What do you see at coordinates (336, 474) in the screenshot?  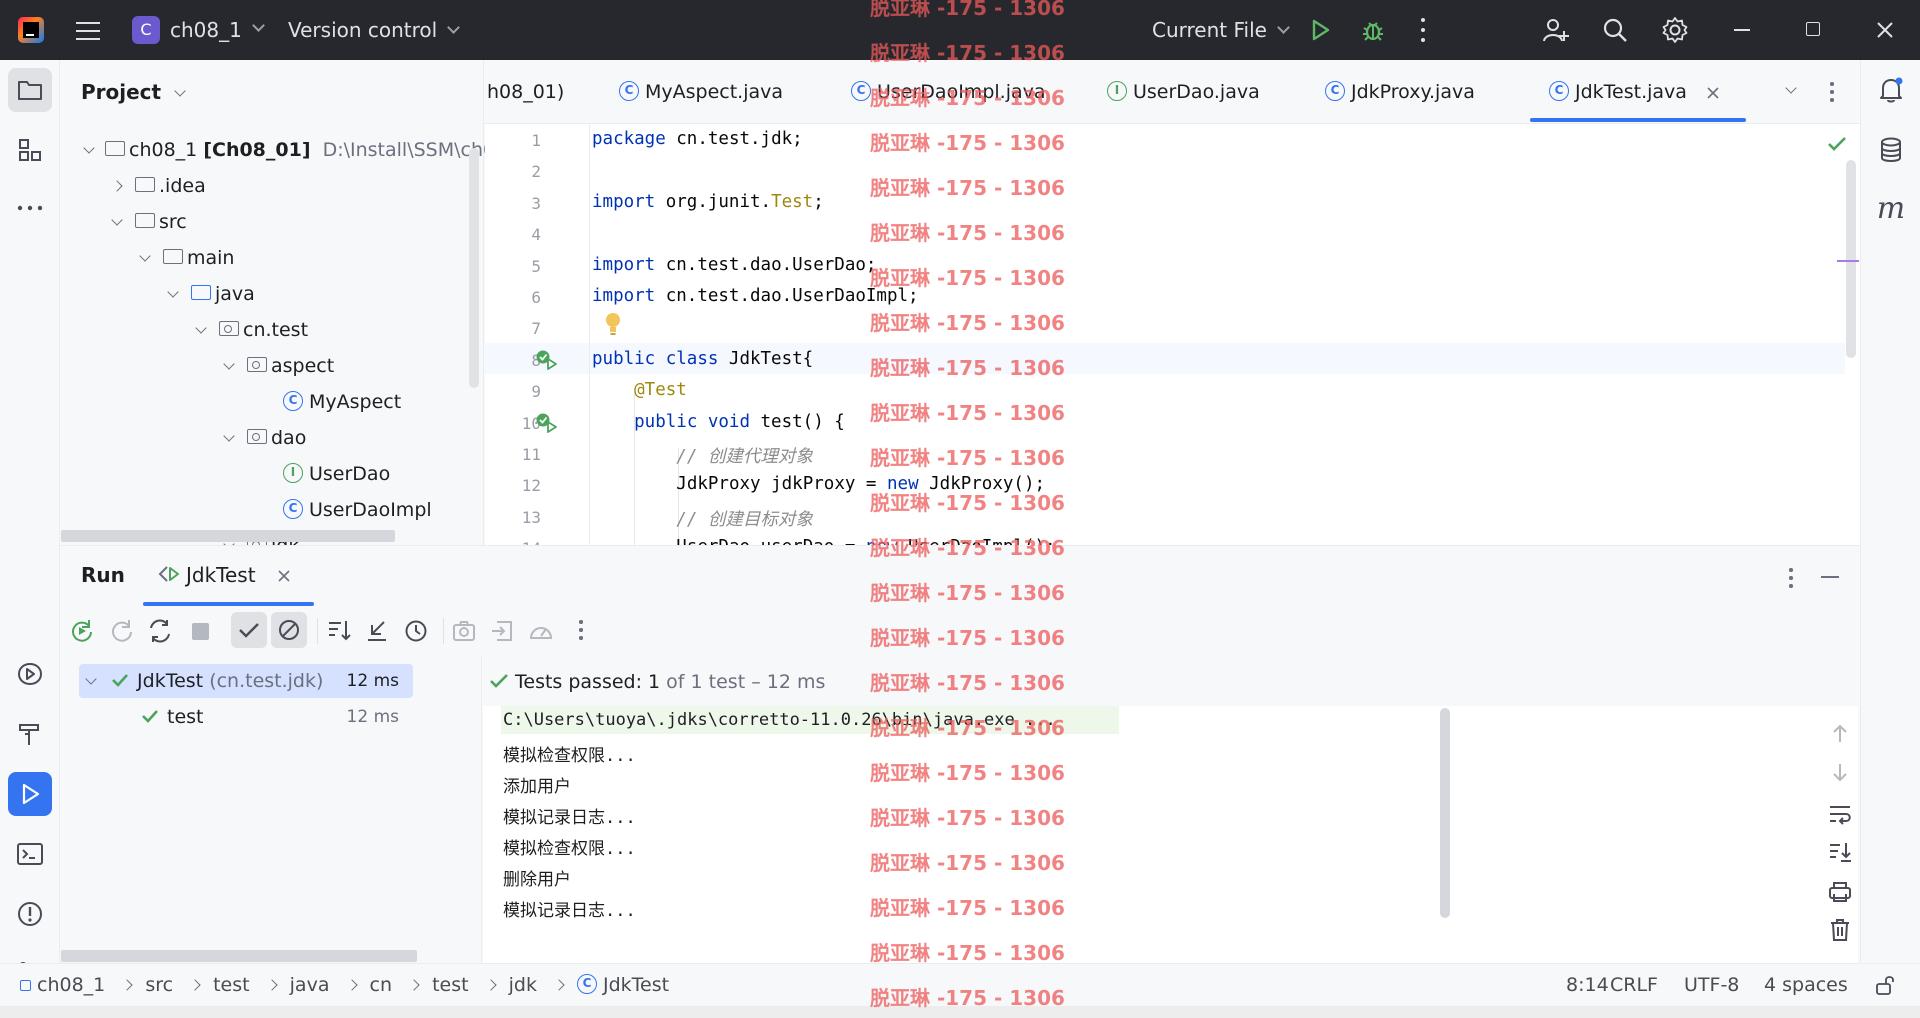 I see `tree-item-userdao: I UserDao` at bounding box center [336, 474].